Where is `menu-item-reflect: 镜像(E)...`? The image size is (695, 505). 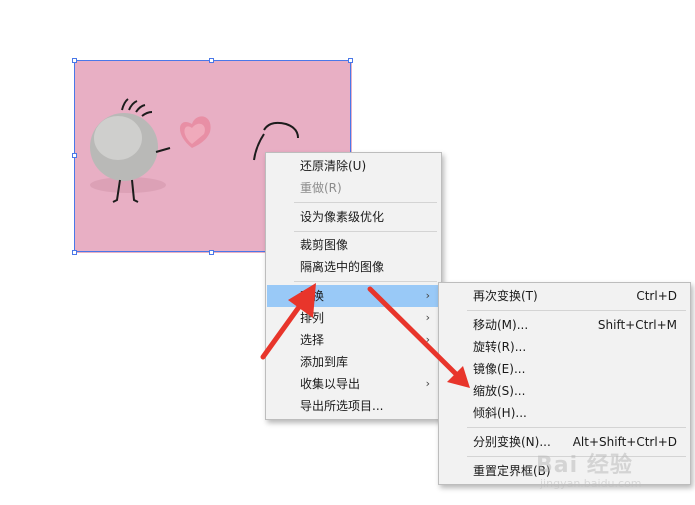
menu-item-reflect: 镜像(E)... is located at coordinates (564, 369).